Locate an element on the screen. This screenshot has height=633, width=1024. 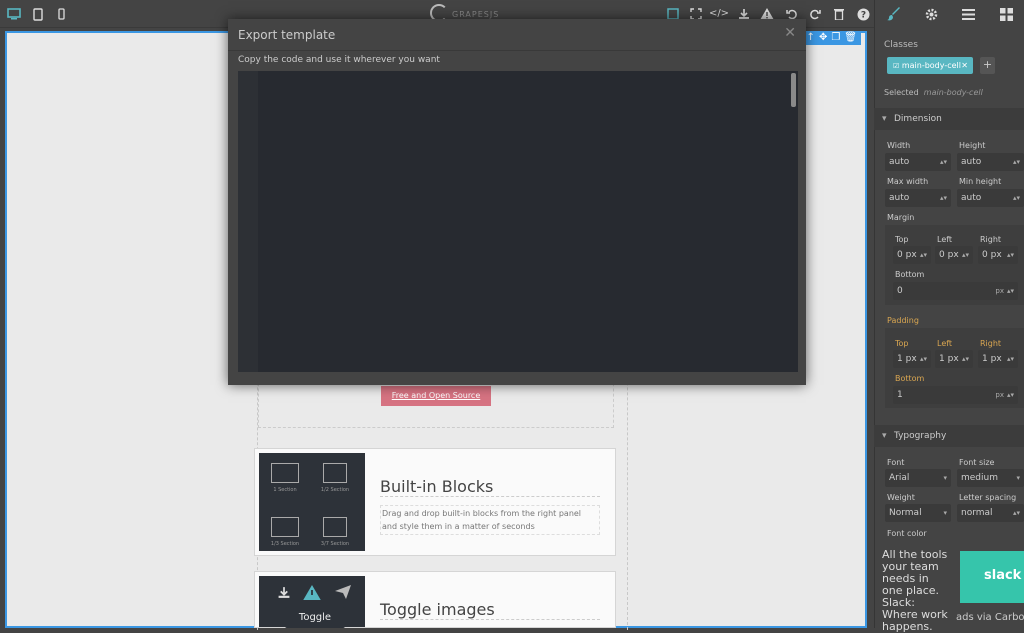
typography-section-header: Typography is located at coordinates (949, 436).